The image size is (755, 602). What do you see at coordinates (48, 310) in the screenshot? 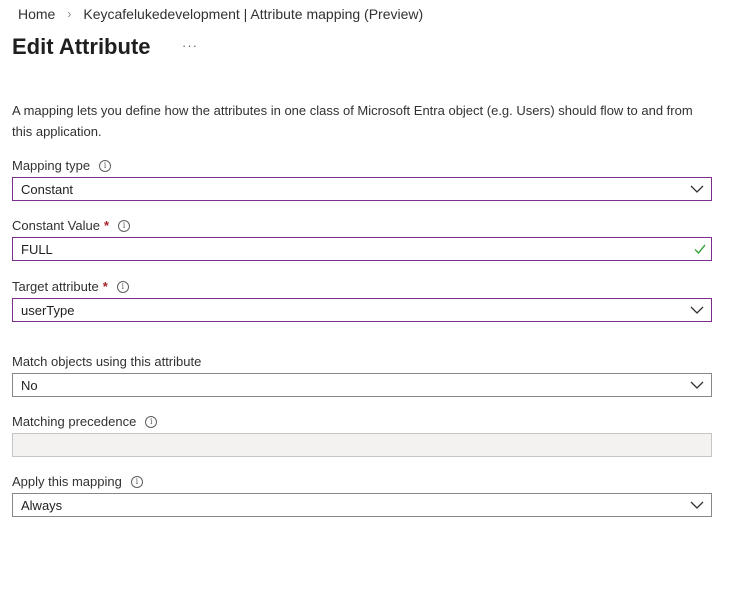
I see `target-attribute-value: userType` at bounding box center [48, 310].